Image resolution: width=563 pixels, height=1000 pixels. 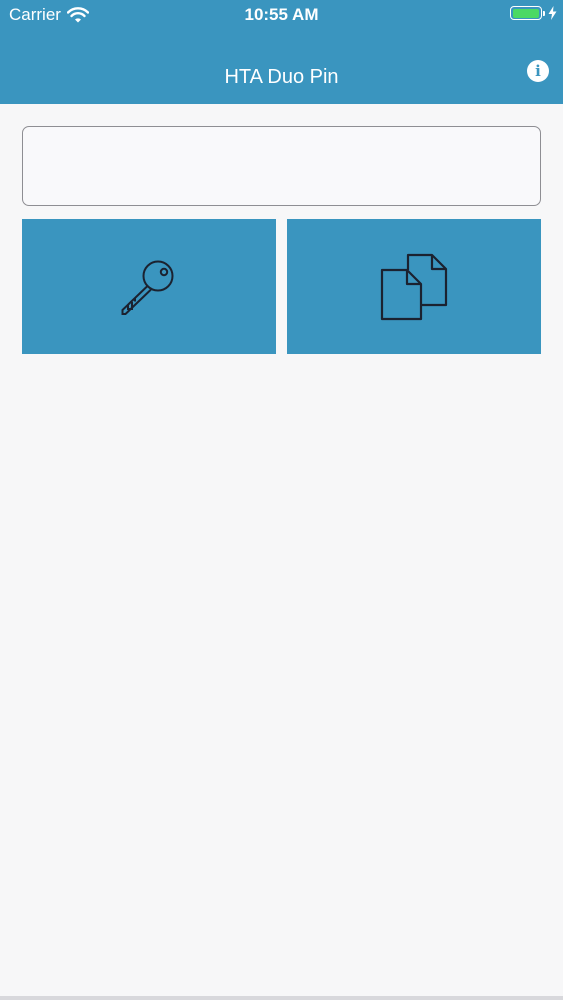 What do you see at coordinates (544, 13) in the screenshot?
I see `battery-tip` at bounding box center [544, 13].